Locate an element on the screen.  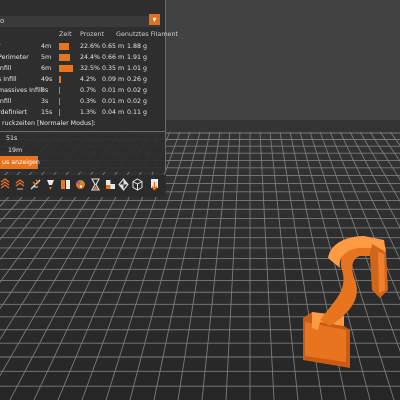
divider is located at coordinates (83, 131).